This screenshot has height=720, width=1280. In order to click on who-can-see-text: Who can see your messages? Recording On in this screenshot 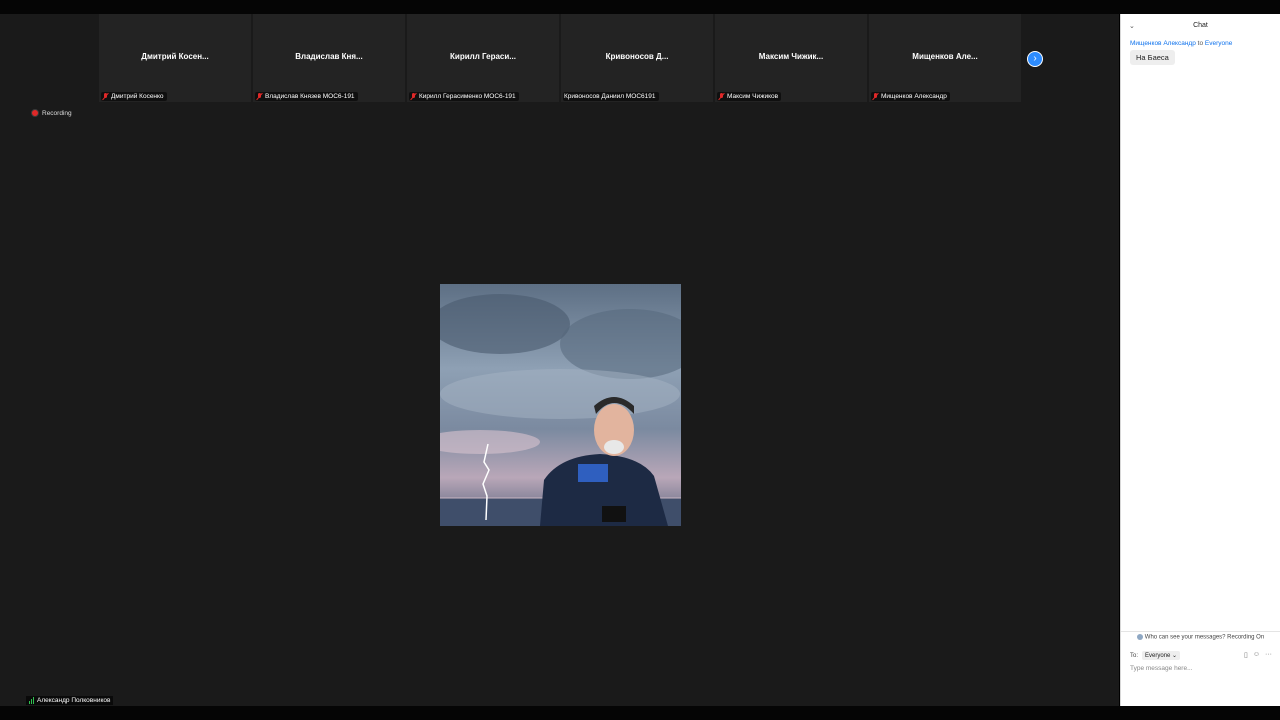, I will do `click(1204, 637)`.